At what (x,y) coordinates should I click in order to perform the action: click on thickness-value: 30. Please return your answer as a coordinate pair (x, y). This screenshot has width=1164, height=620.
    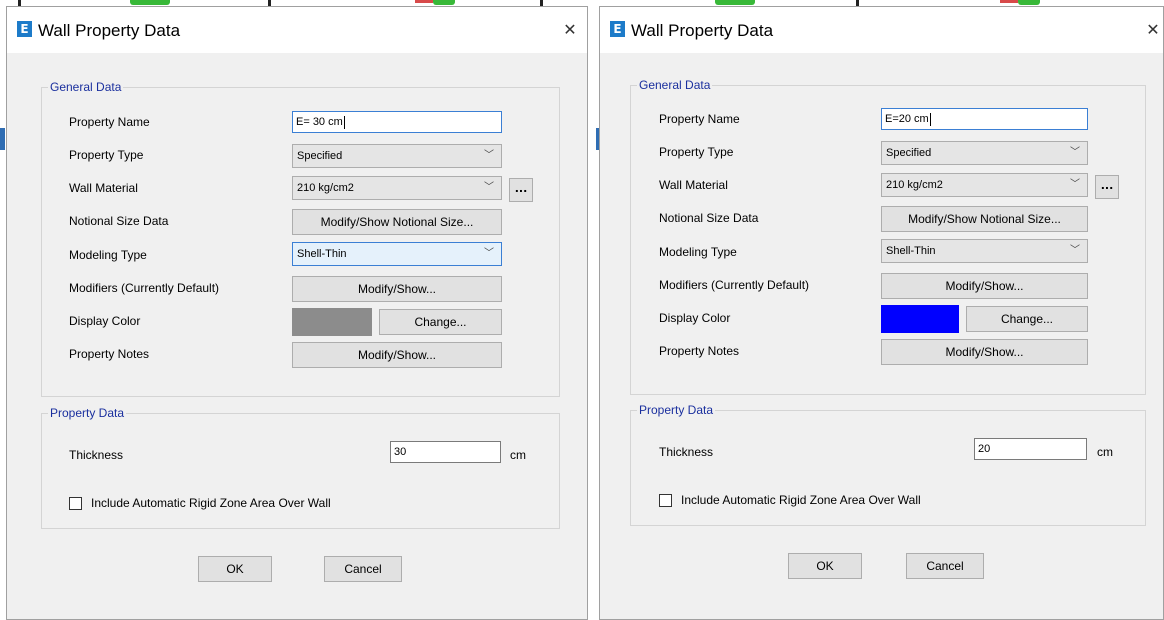
    Looking at the image, I should click on (400, 452).